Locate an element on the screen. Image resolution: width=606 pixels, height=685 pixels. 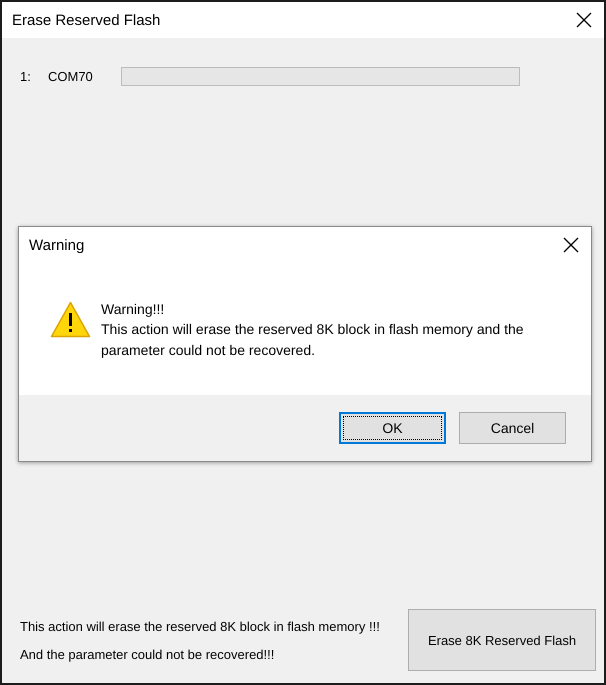
warning-icon is located at coordinates (70, 319).